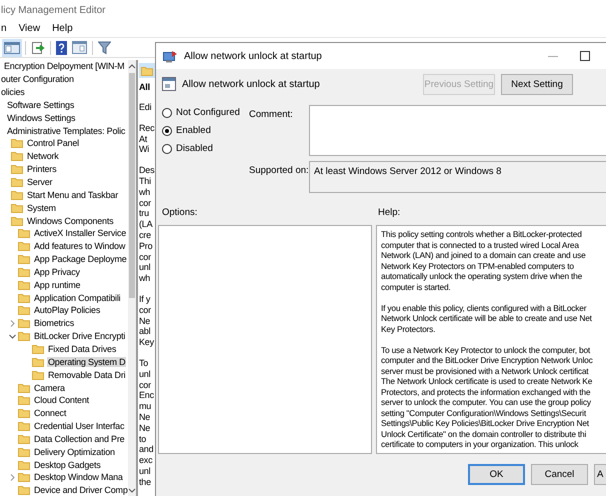  I want to click on filter-icon, so click(104, 47).